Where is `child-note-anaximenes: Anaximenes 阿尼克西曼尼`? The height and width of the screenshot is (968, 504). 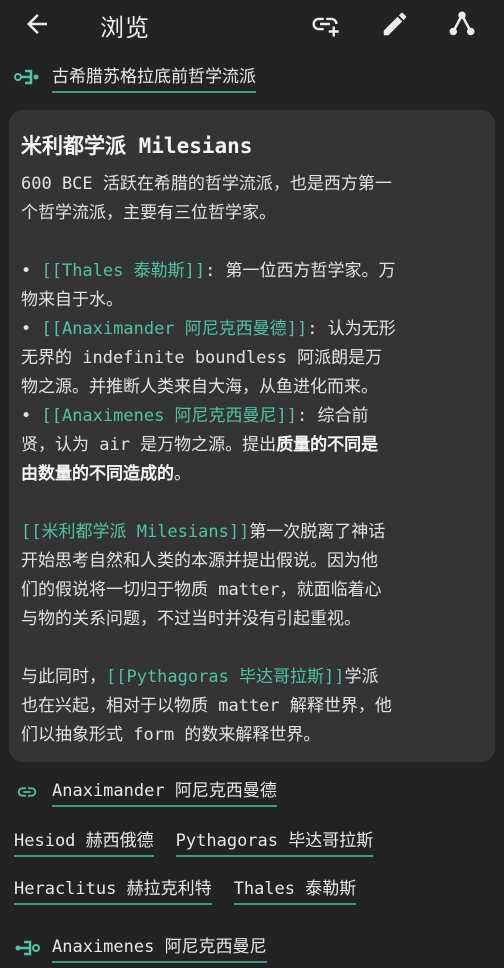 child-note-anaximenes: Anaximenes 阿尼克西曼尼 is located at coordinates (140, 947).